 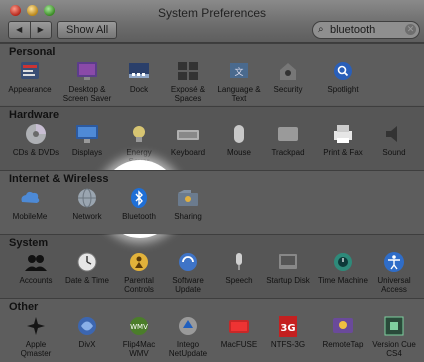 I want to click on disk-icon, so click(x=288, y=262).